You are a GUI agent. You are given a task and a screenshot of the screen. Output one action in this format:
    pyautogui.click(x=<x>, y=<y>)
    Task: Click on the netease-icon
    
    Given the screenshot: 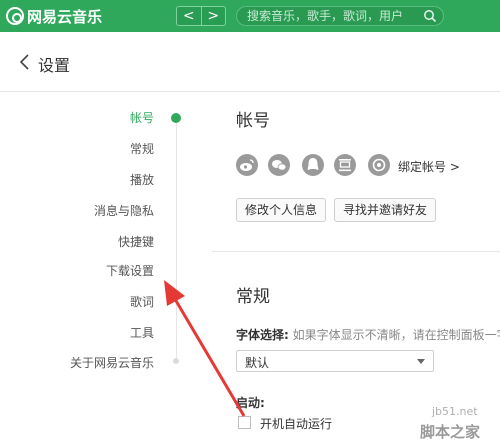 What is the action you would take?
    pyautogui.click(x=379, y=165)
    